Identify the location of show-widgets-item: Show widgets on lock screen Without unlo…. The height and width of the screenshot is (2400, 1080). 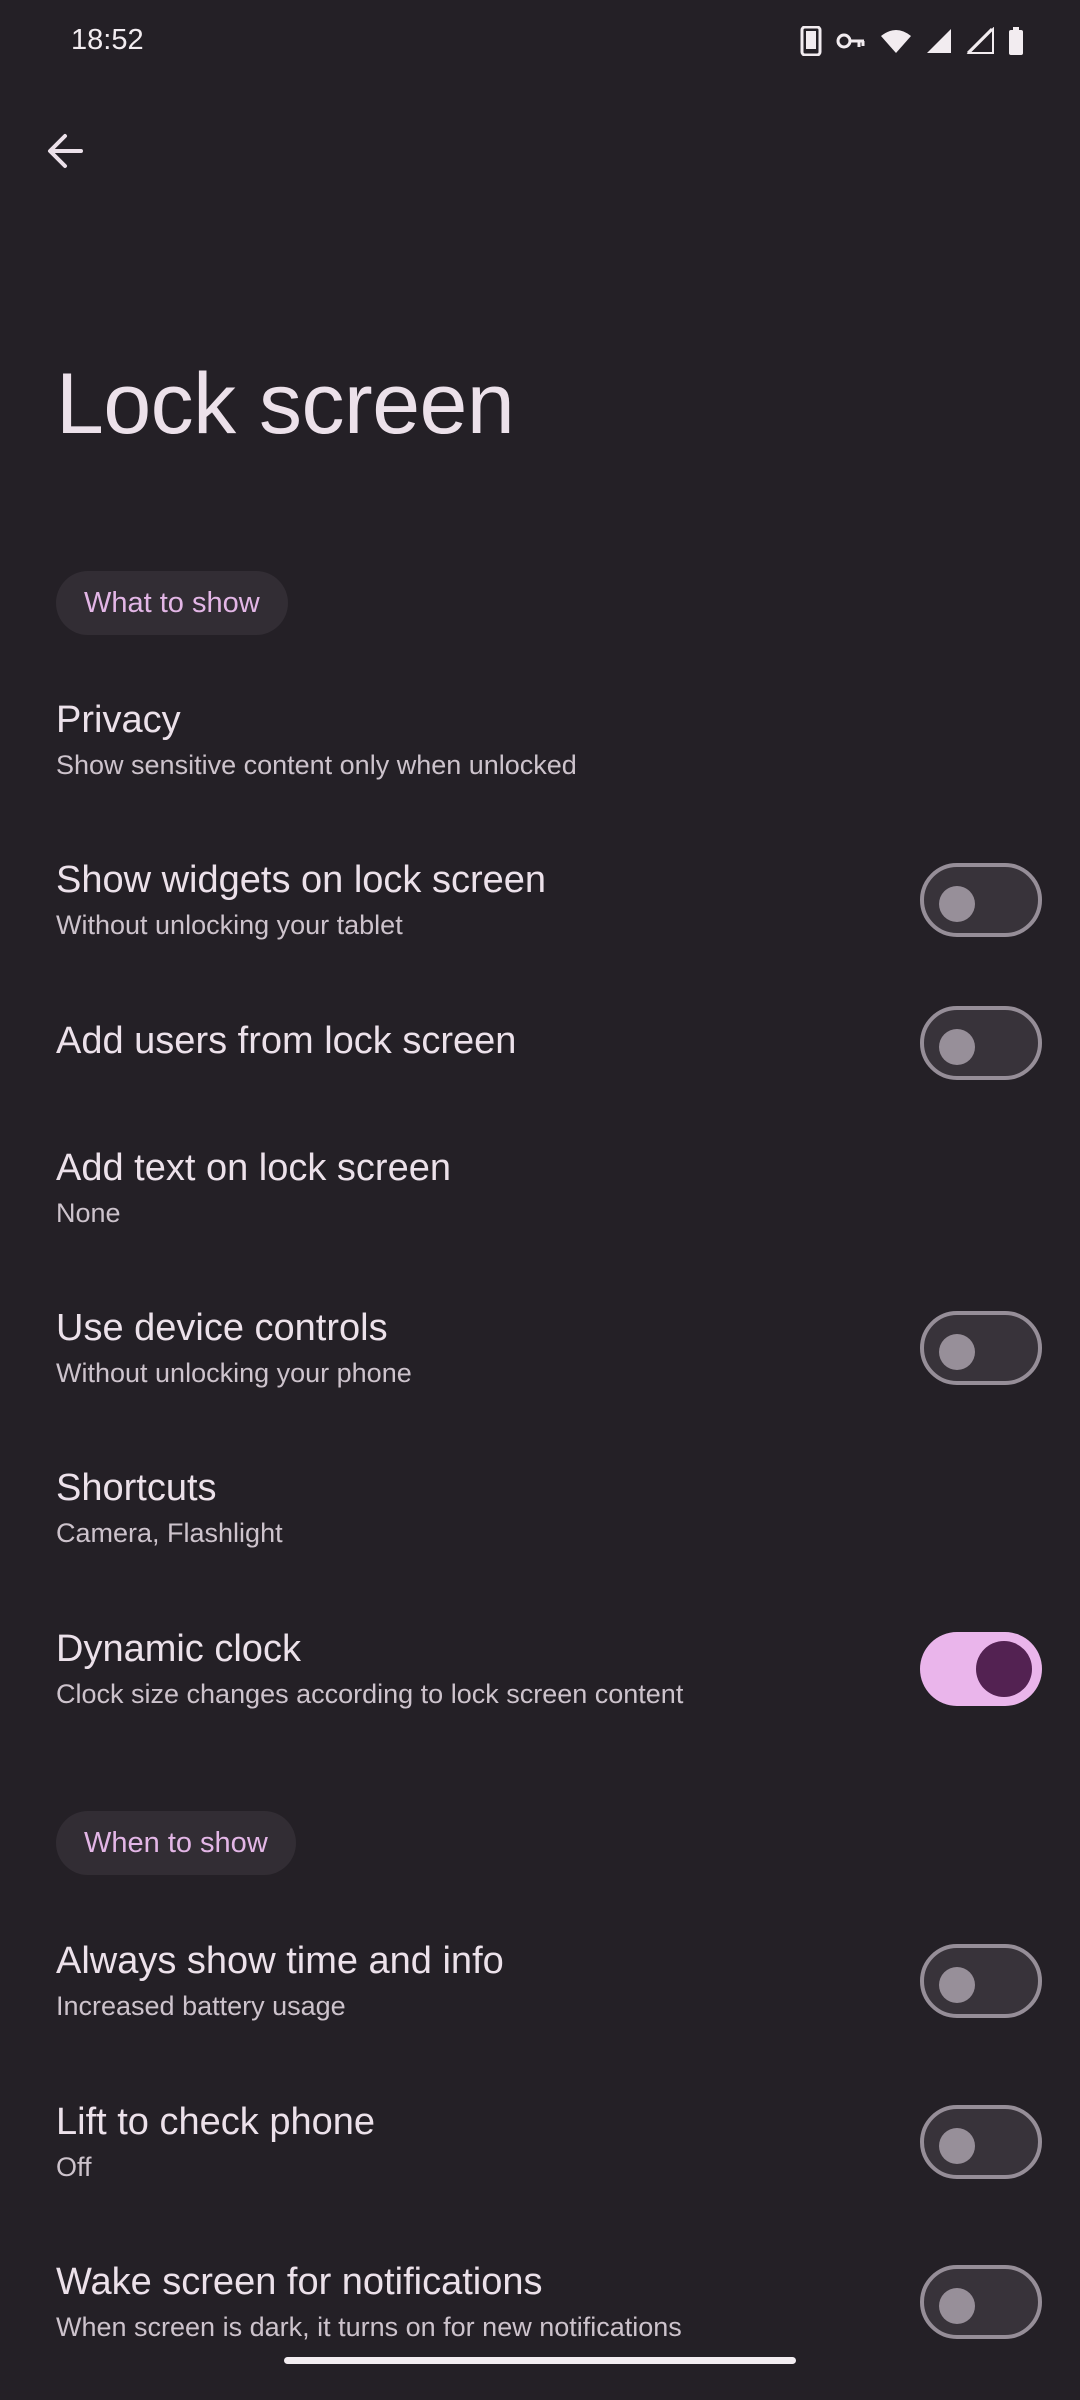
(540, 900).